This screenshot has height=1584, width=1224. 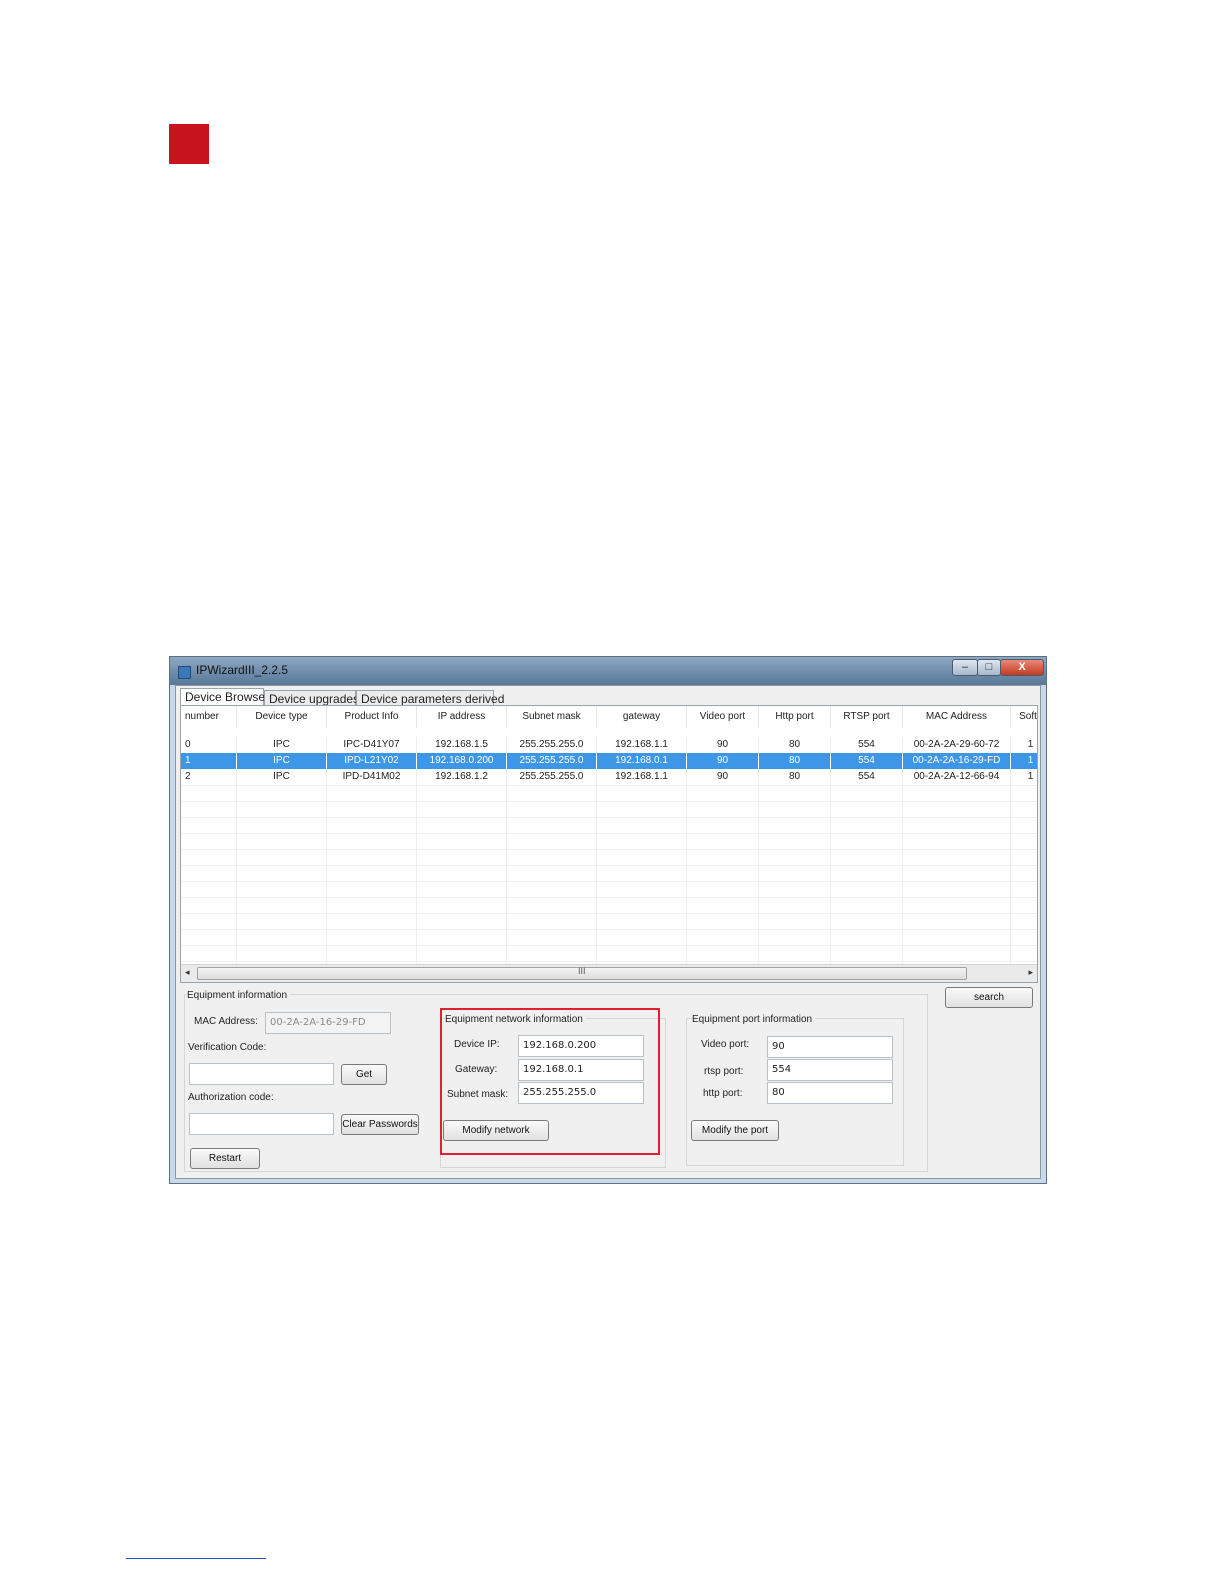 What do you see at coordinates (830, 1070) in the screenshot?
I see `rtsp-port-field: 554` at bounding box center [830, 1070].